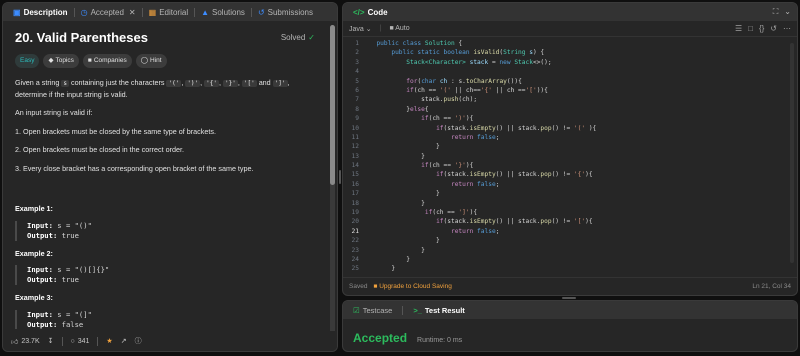 The image size is (800, 356). I want to click on line-number: 17, so click(355, 194).